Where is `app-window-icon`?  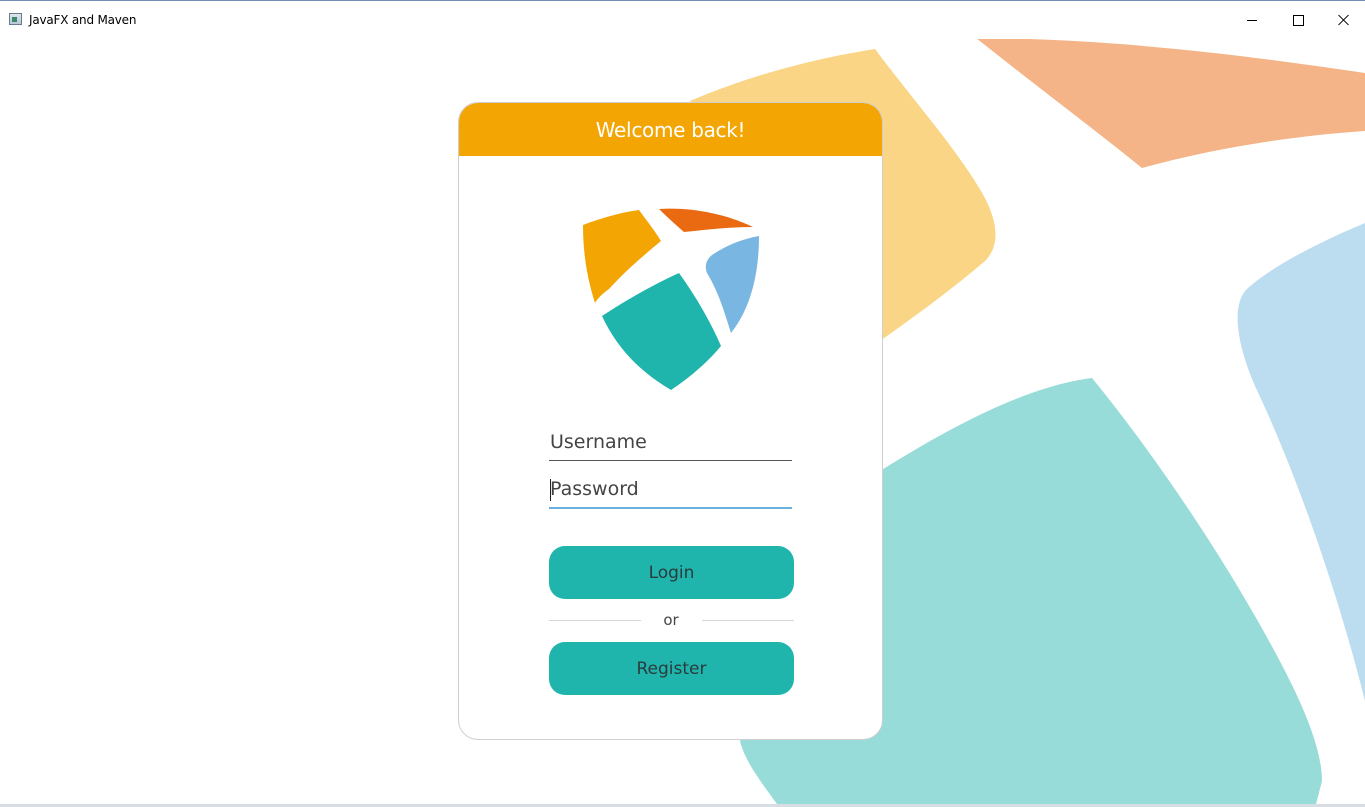
app-window-icon is located at coordinates (15, 19).